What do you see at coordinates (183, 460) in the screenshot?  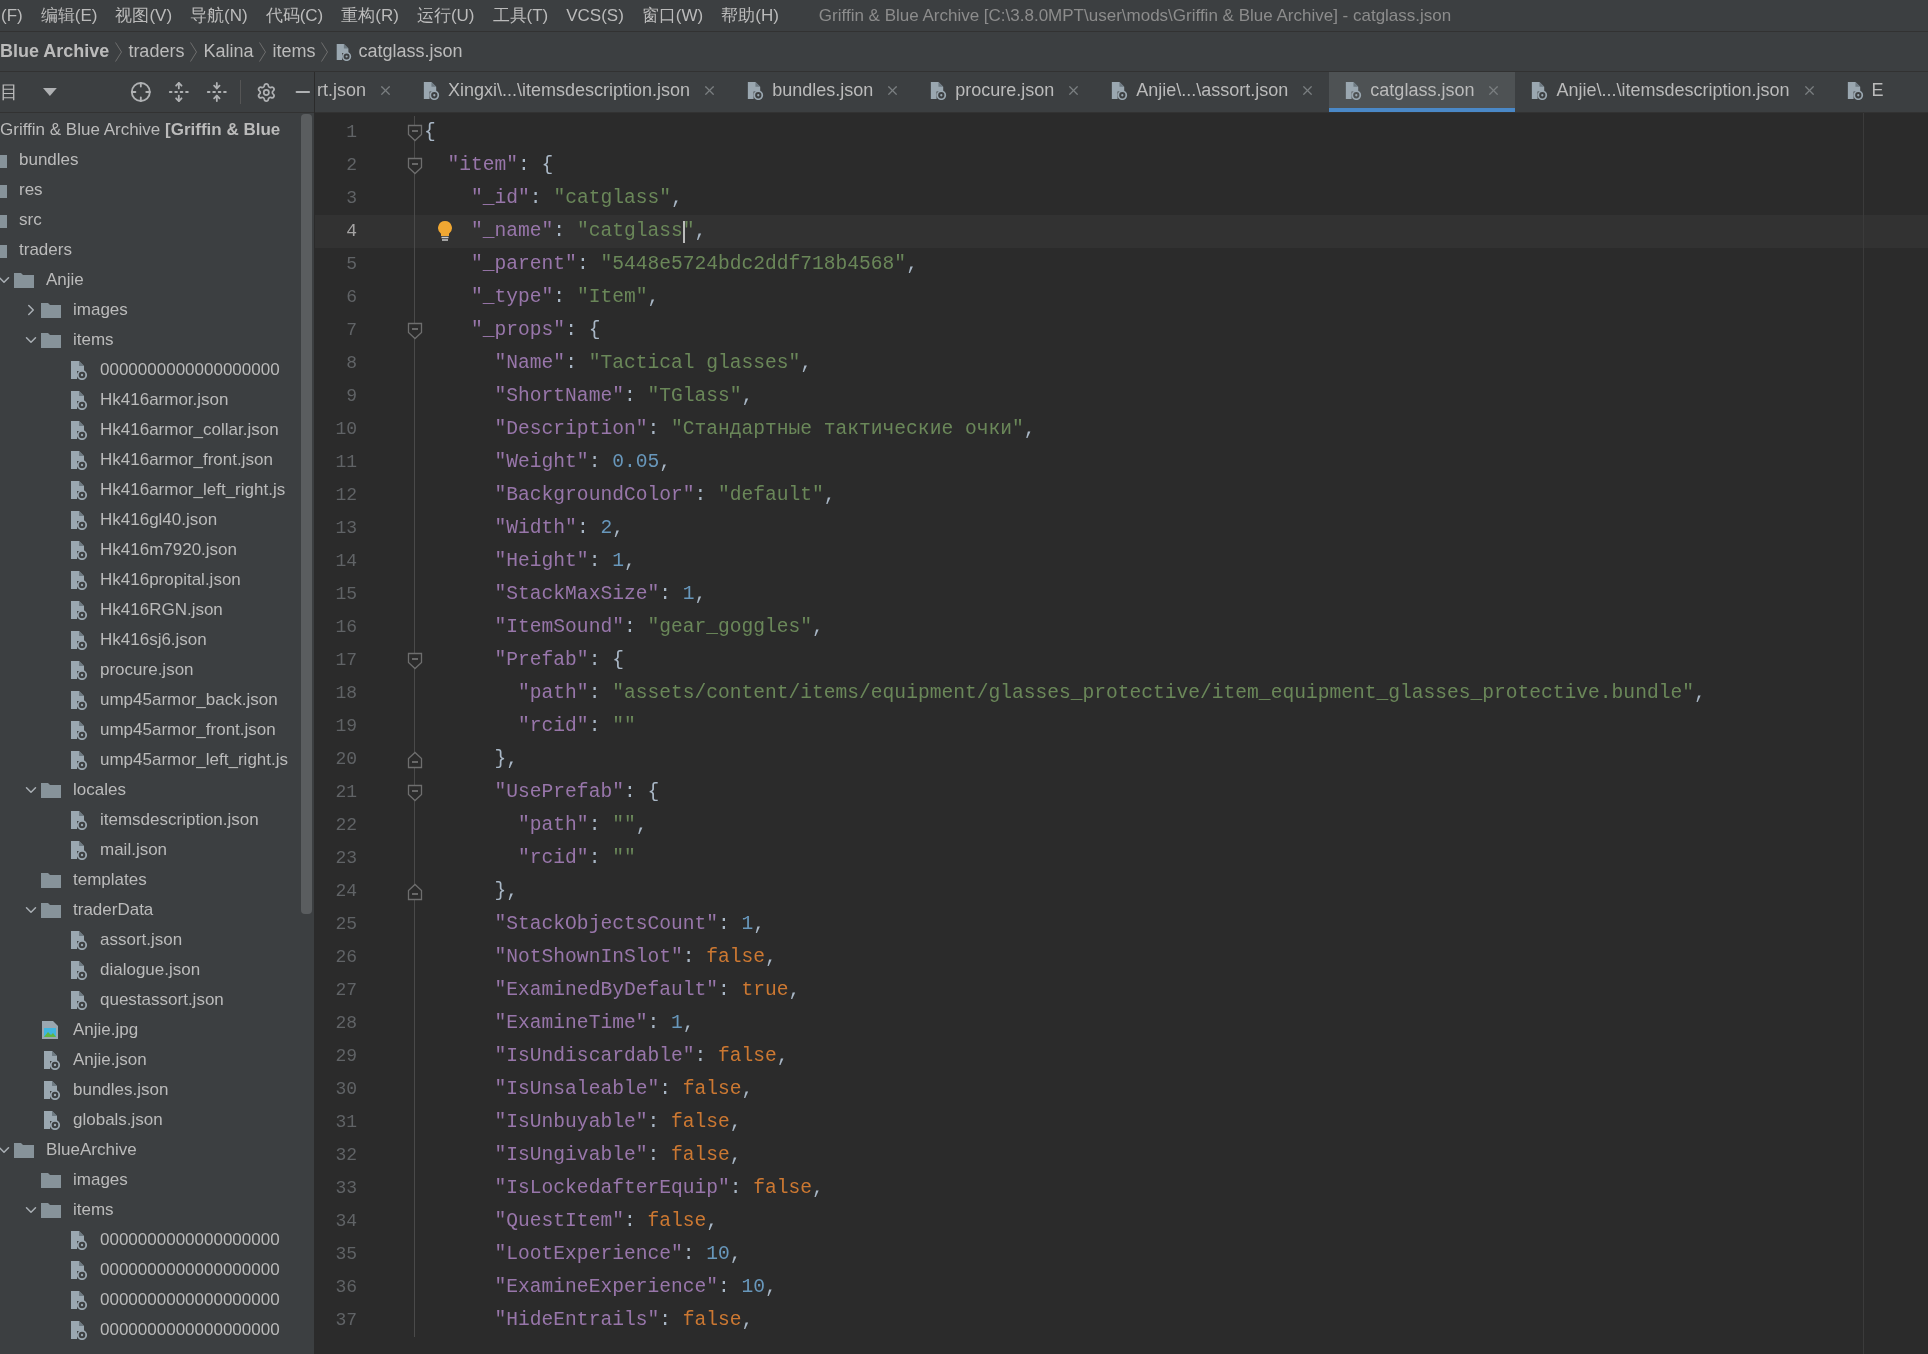 I see `file-name: Hk416armor_front.json` at bounding box center [183, 460].